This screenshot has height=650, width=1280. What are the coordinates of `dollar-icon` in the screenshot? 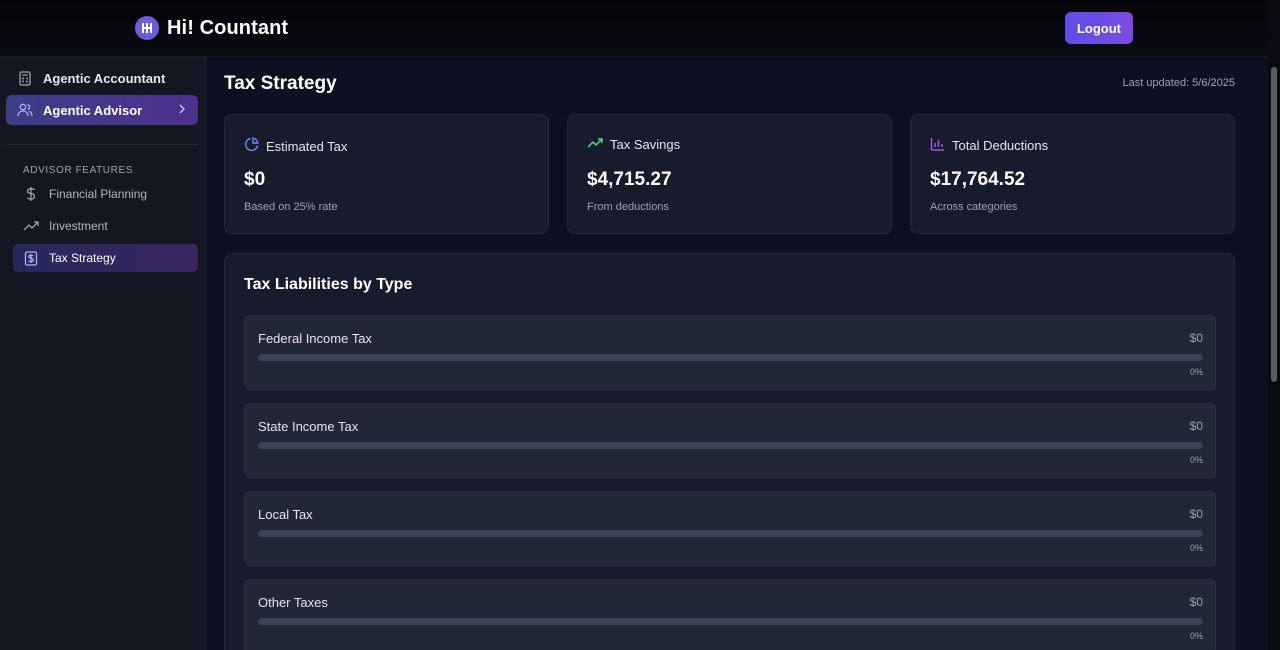 It's located at (31, 194).